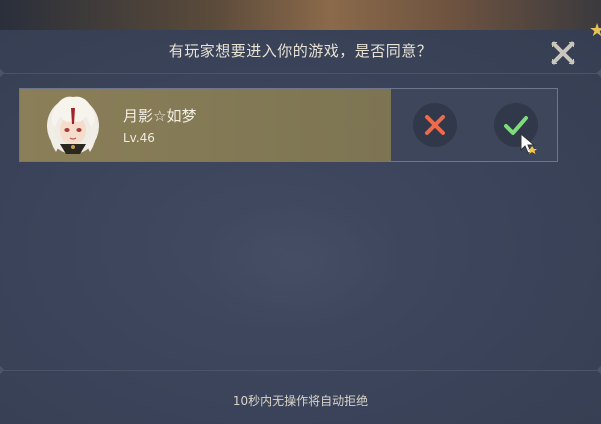 This screenshot has height=424, width=601. I want to click on close-x-icon, so click(563, 53).